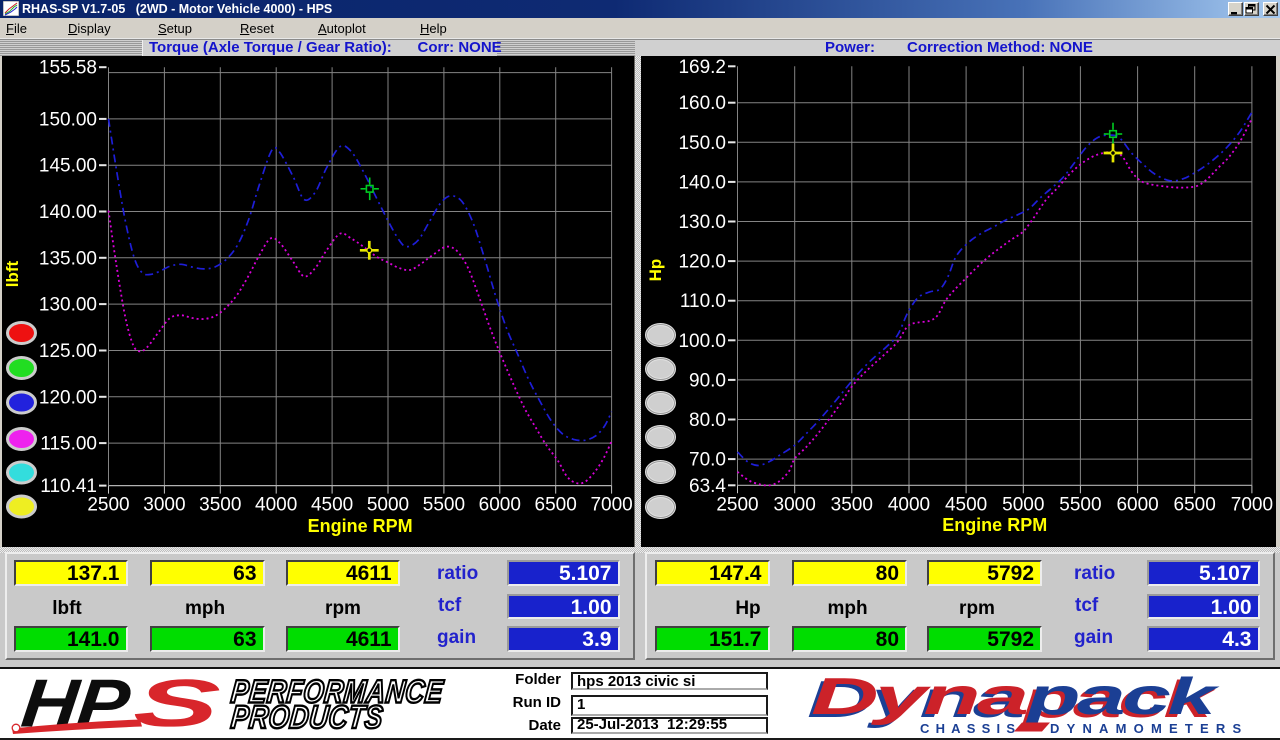  I want to click on svg-text: 130.0, so click(702, 222).